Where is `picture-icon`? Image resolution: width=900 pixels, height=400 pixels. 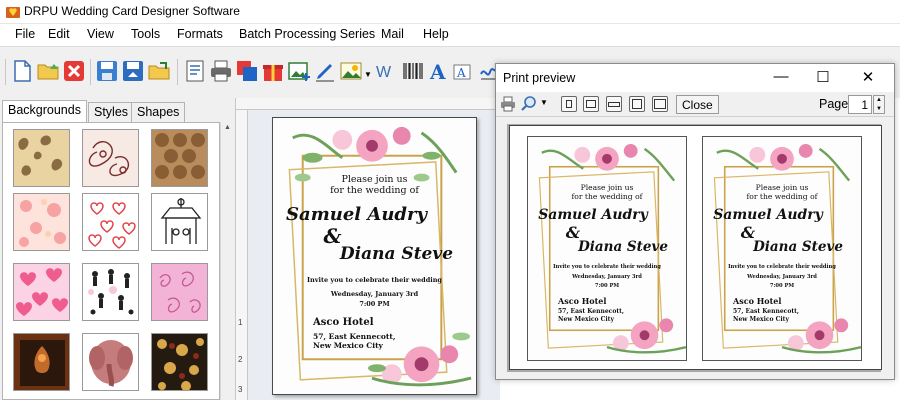
picture-icon is located at coordinates (351, 71).